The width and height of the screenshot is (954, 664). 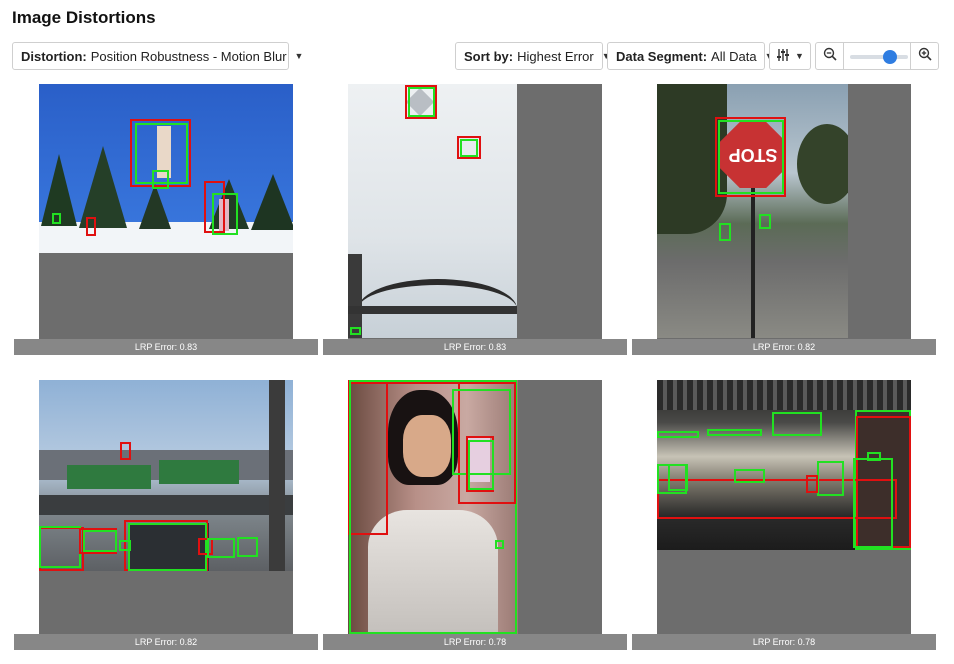 I want to click on zoom-in-button, so click(x=924, y=56).